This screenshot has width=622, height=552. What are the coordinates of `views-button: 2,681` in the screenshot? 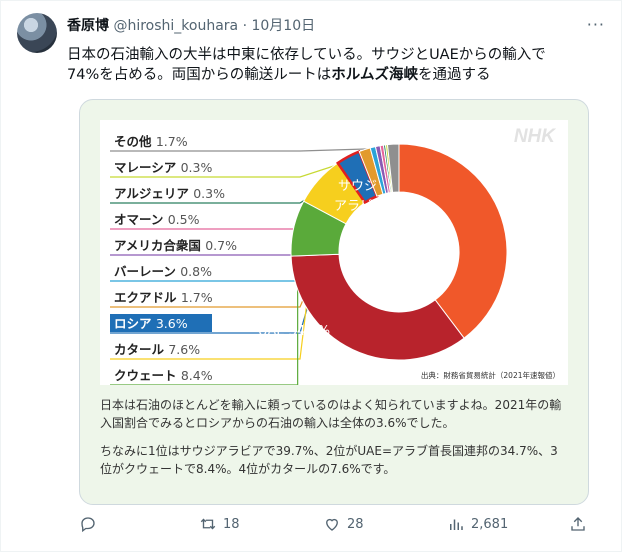 It's located at (477, 524).